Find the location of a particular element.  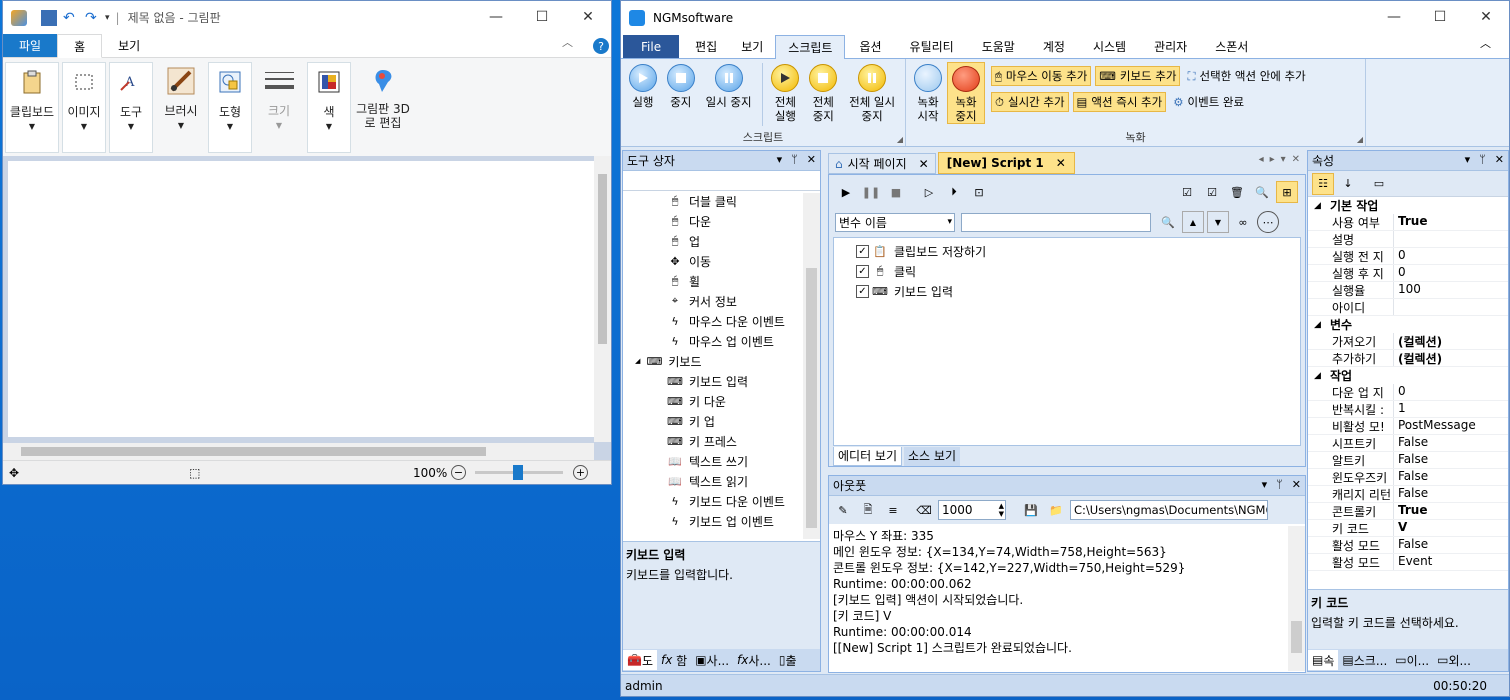

tab-utility: 유틸리티 is located at coordinates (932, 46).